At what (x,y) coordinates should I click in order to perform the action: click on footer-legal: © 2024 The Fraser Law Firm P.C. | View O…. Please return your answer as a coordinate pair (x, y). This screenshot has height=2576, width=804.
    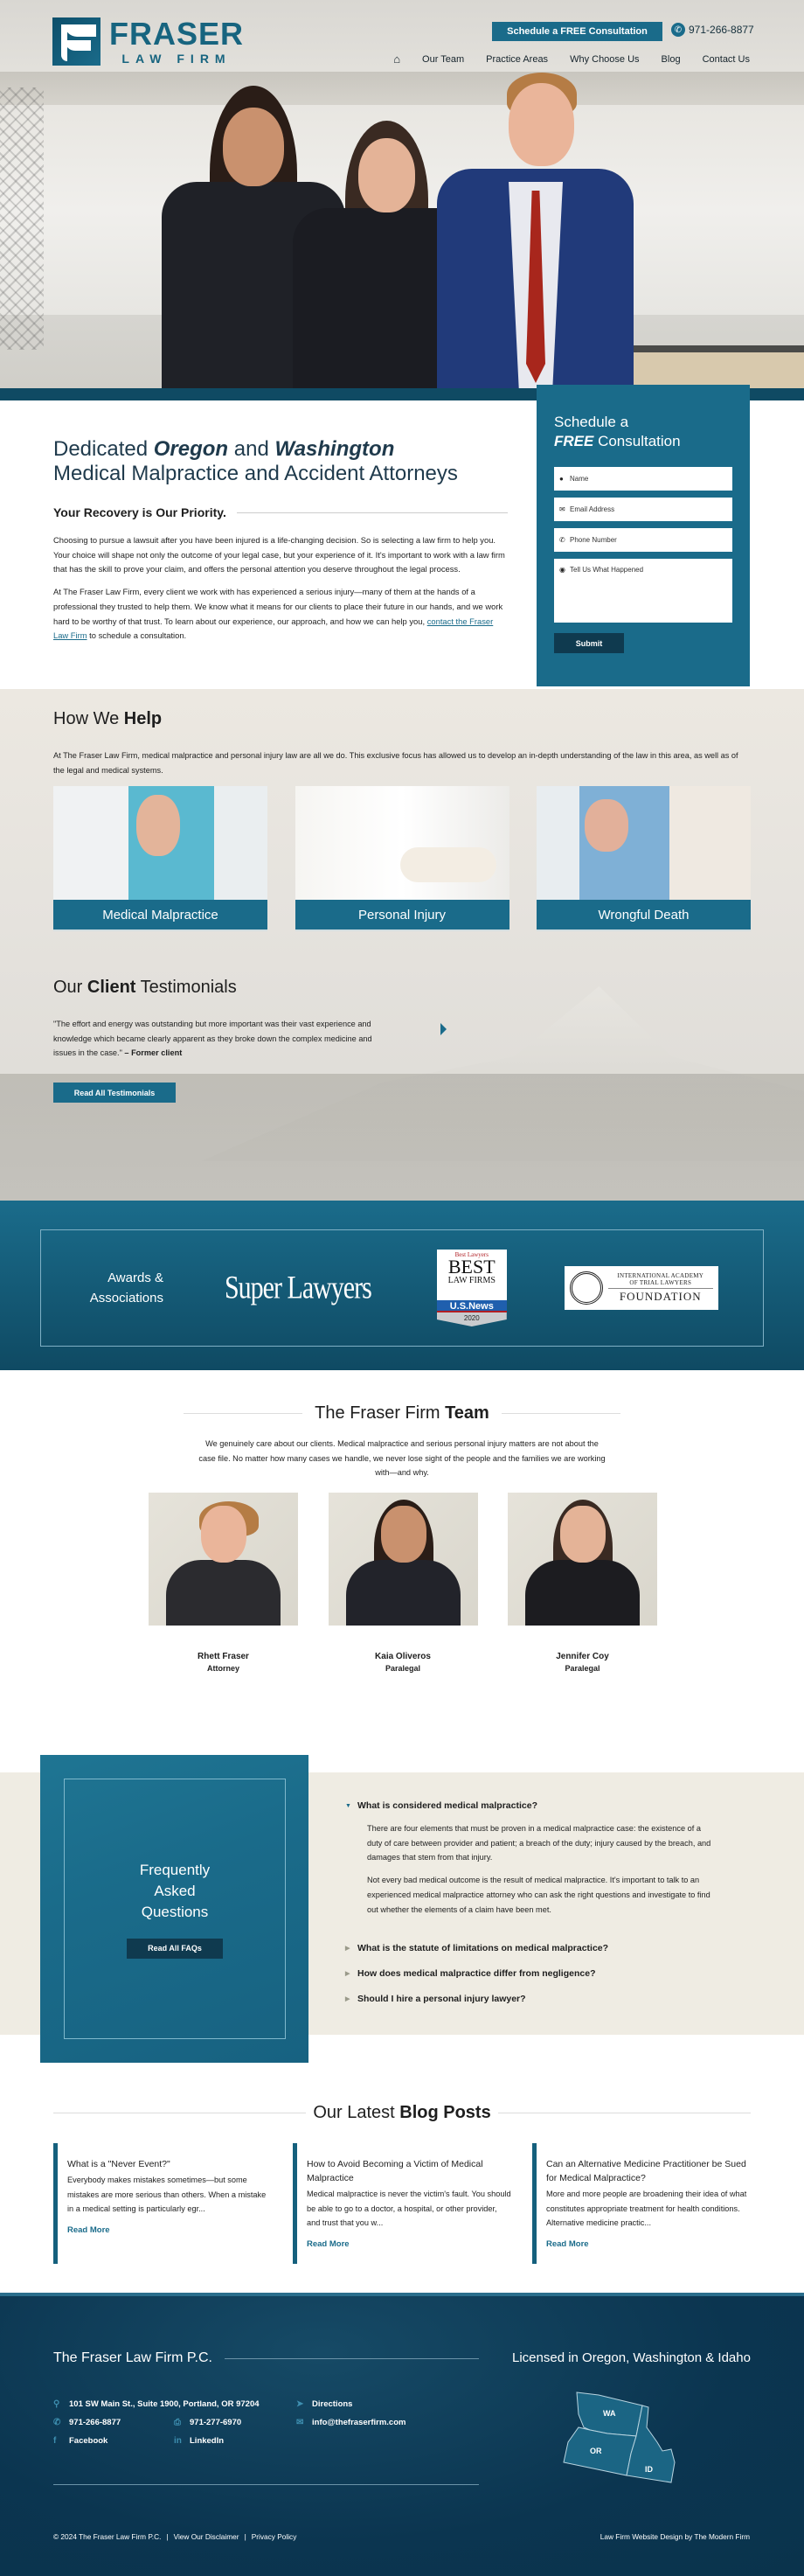
    Looking at the image, I should click on (175, 2536).